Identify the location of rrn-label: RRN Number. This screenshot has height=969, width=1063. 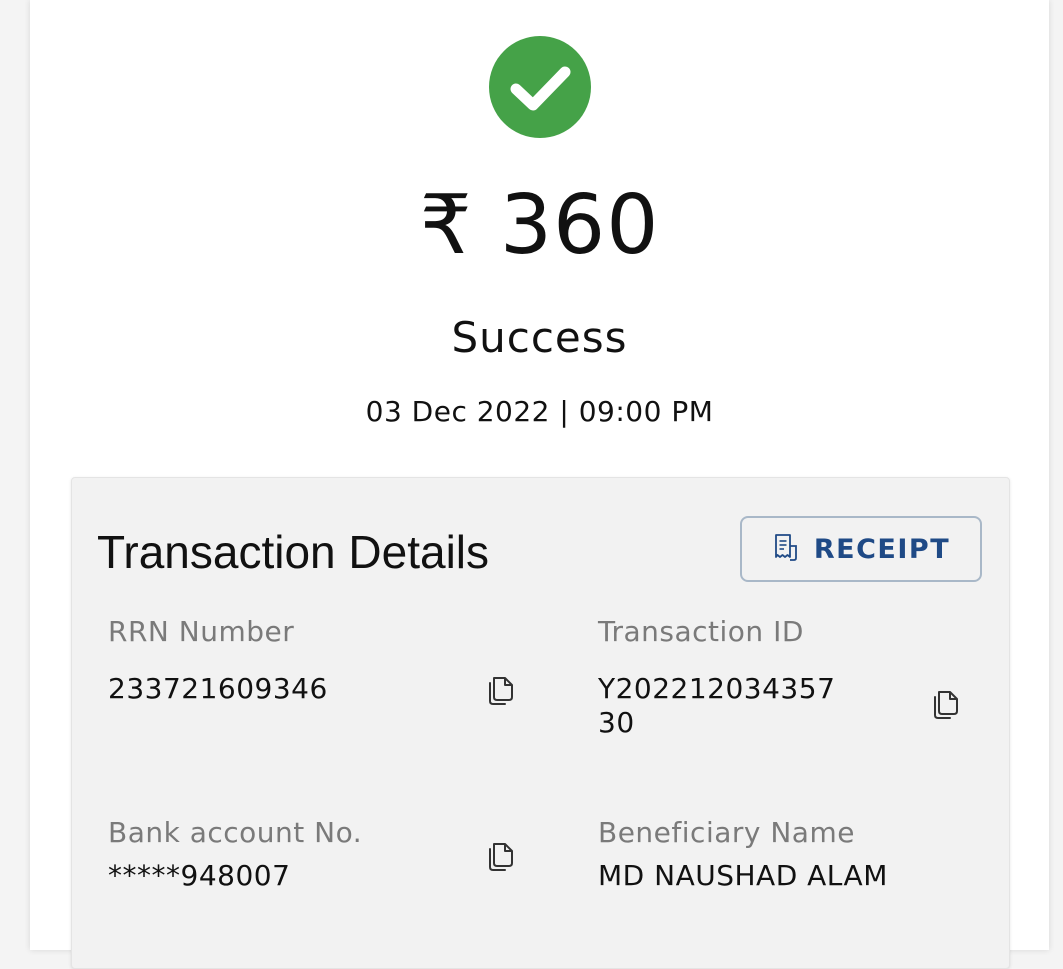
(201, 631).